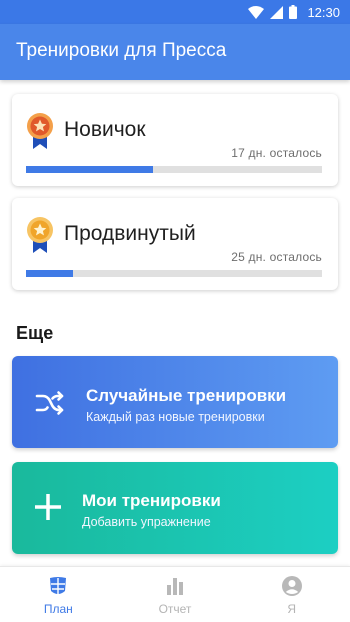 Image resolution: width=350 pixels, height=622 pixels. What do you see at coordinates (175, 12) in the screenshot?
I see `status-bar: 12:30` at bounding box center [175, 12].